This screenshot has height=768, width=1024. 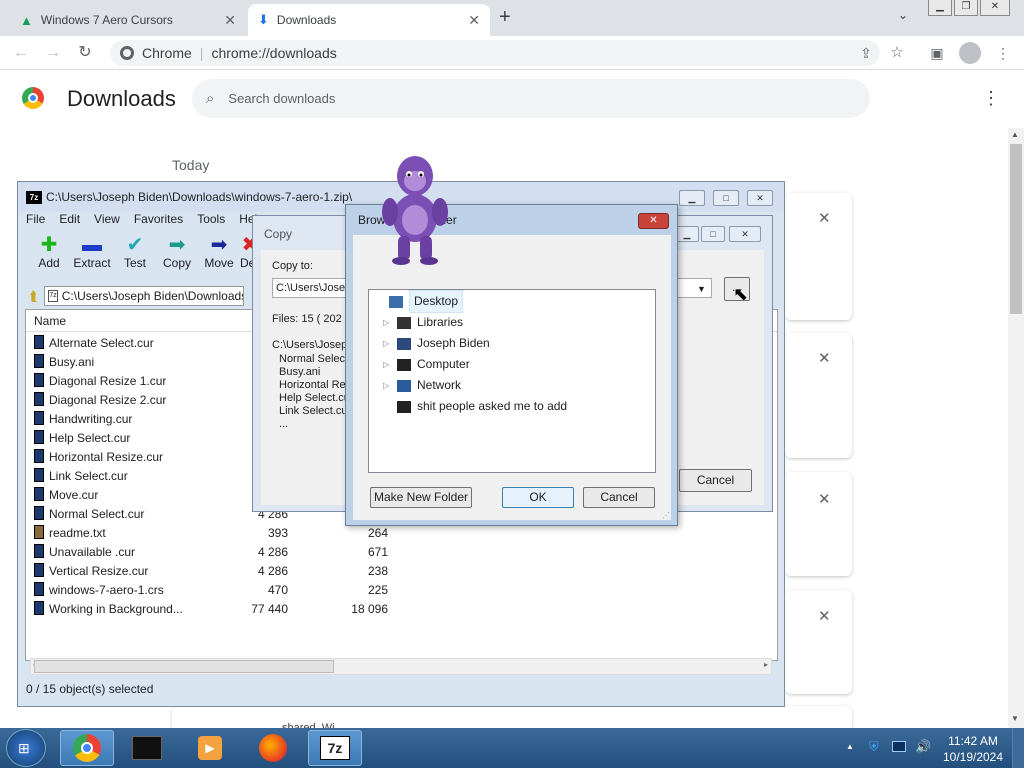 What do you see at coordinates (991, 98) in the screenshot?
I see `downloads-menu-icon: ⋮` at bounding box center [991, 98].